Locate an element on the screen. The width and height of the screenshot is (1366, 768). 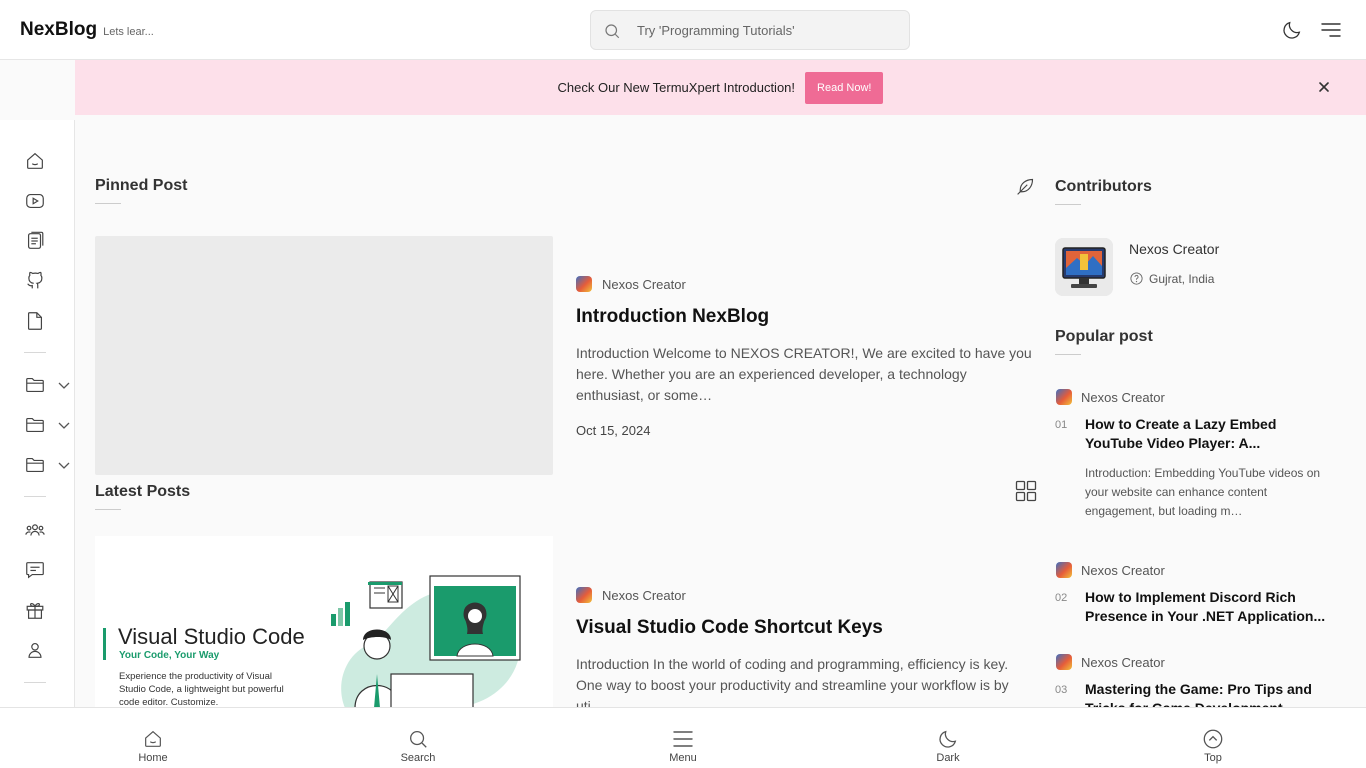
developer-illustration-icon is located at coordinates (426, 641).